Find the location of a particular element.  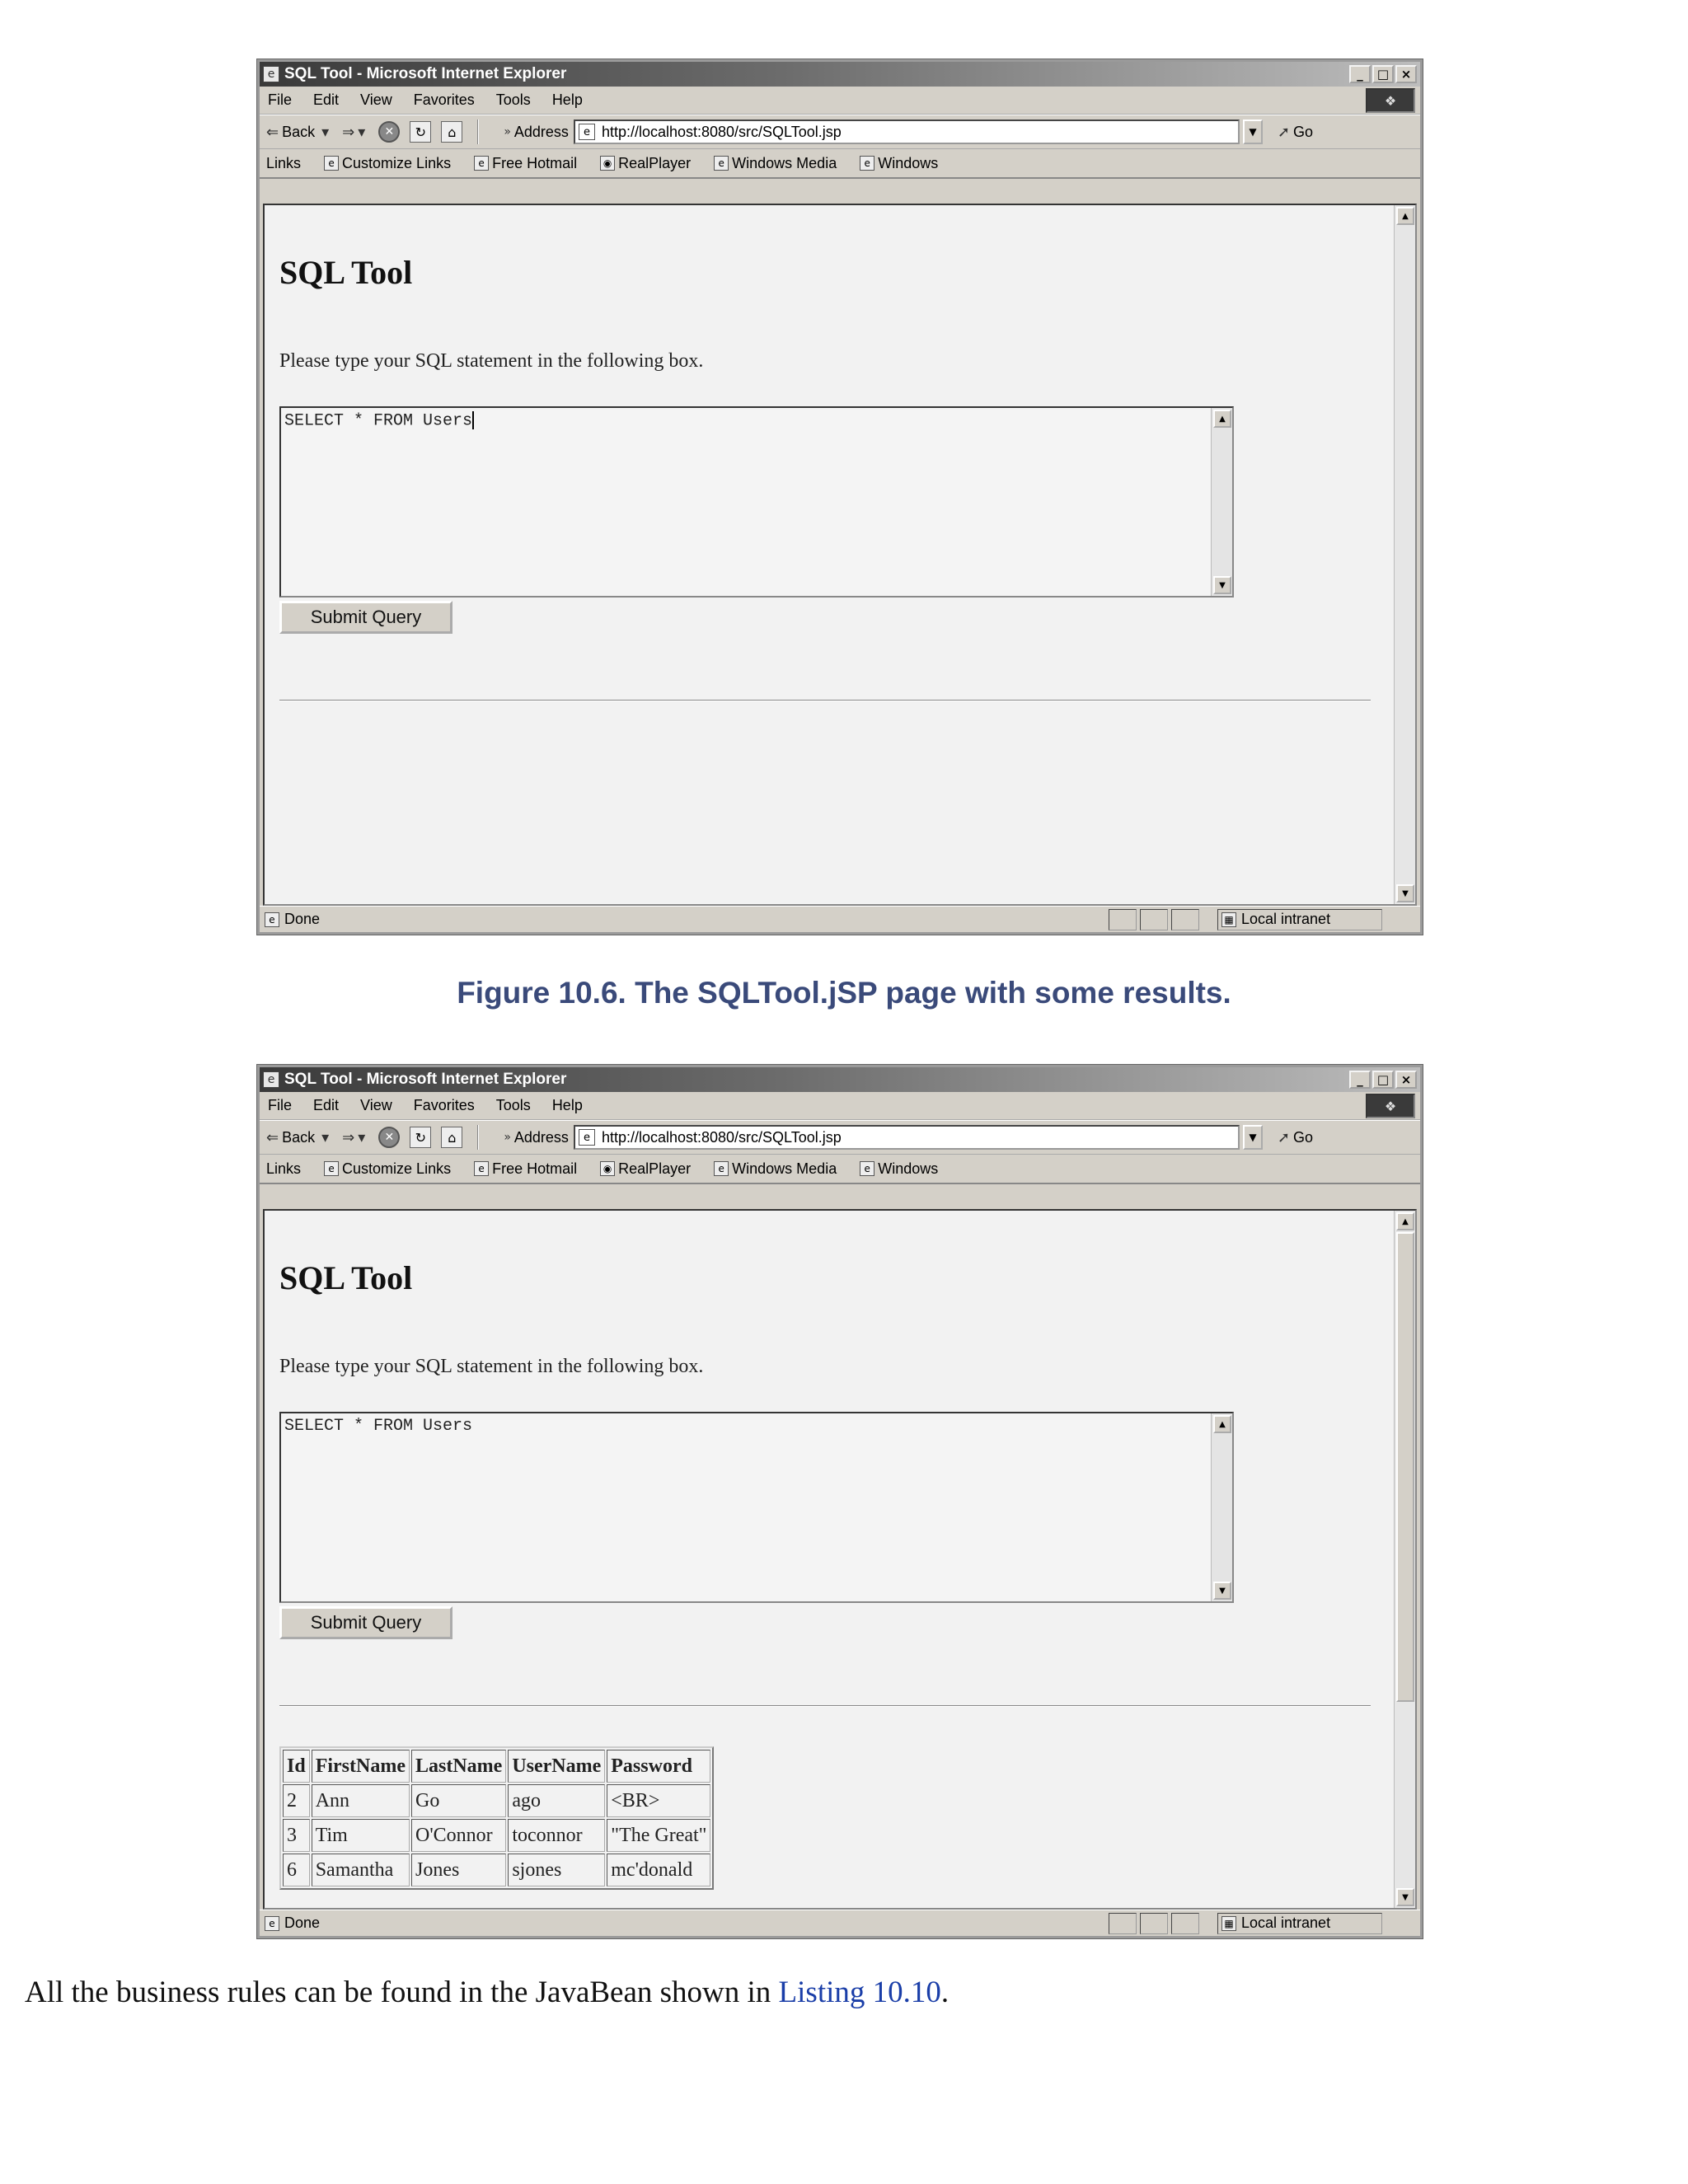

windows-logo-icon: ❖ is located at coordinates (1390, 100).